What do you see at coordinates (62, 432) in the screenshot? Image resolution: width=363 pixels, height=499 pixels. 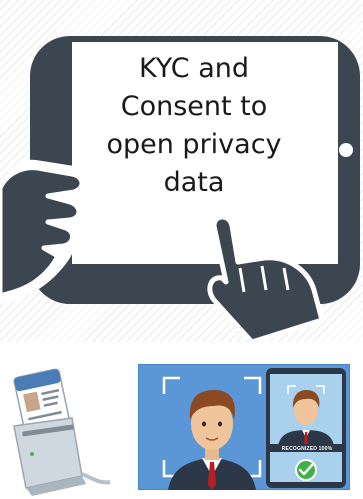 I see `id-card-reader-icon` at bounding box center [62, 432].